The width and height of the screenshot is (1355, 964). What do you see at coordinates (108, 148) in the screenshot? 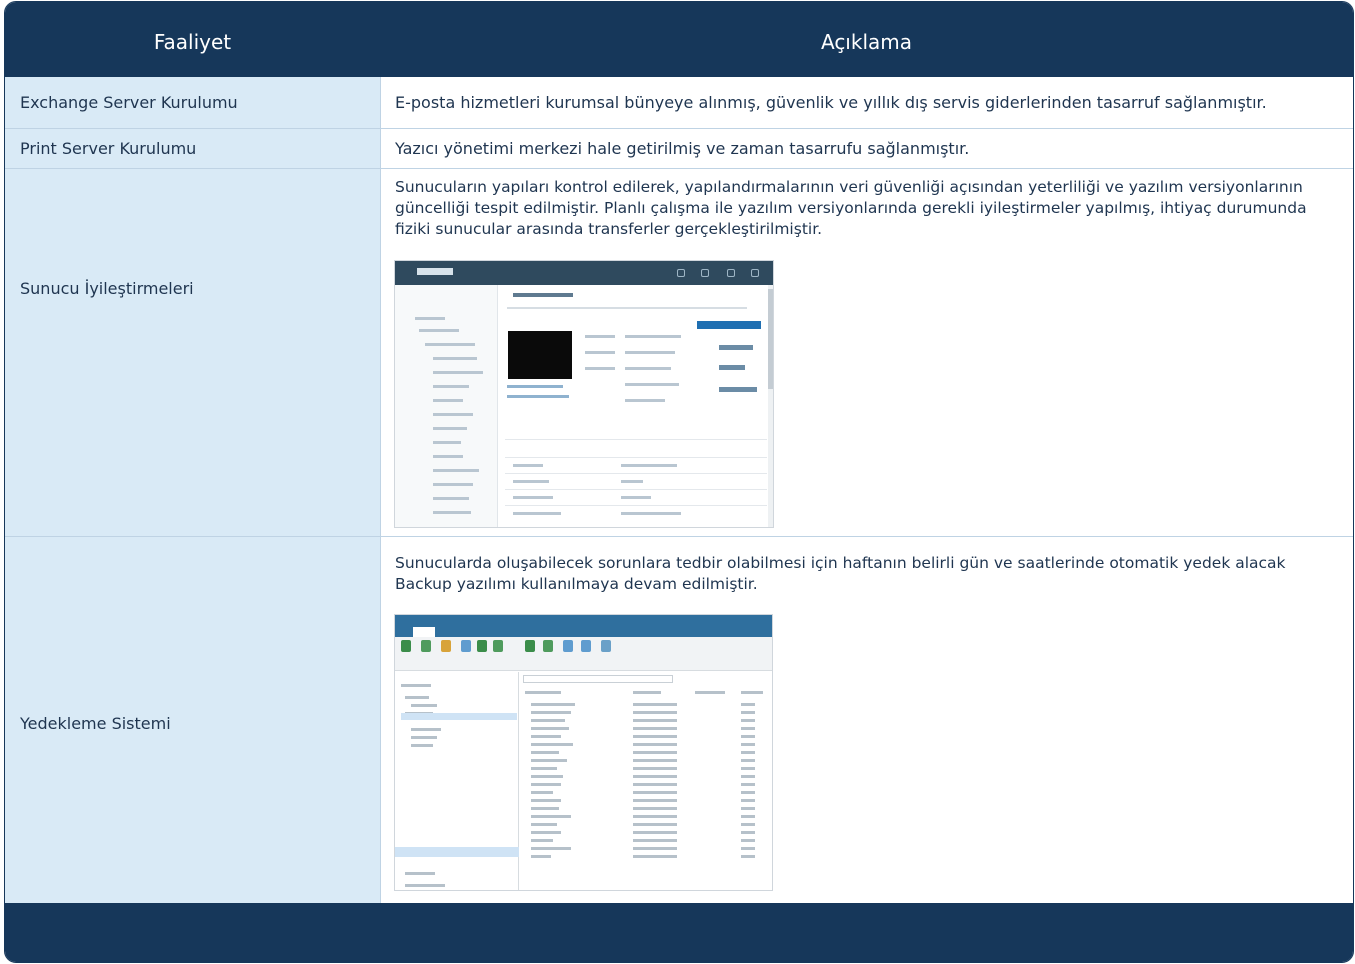
I see `activity-label: Print Server Kurulumu` at bounding box center [108, 148].